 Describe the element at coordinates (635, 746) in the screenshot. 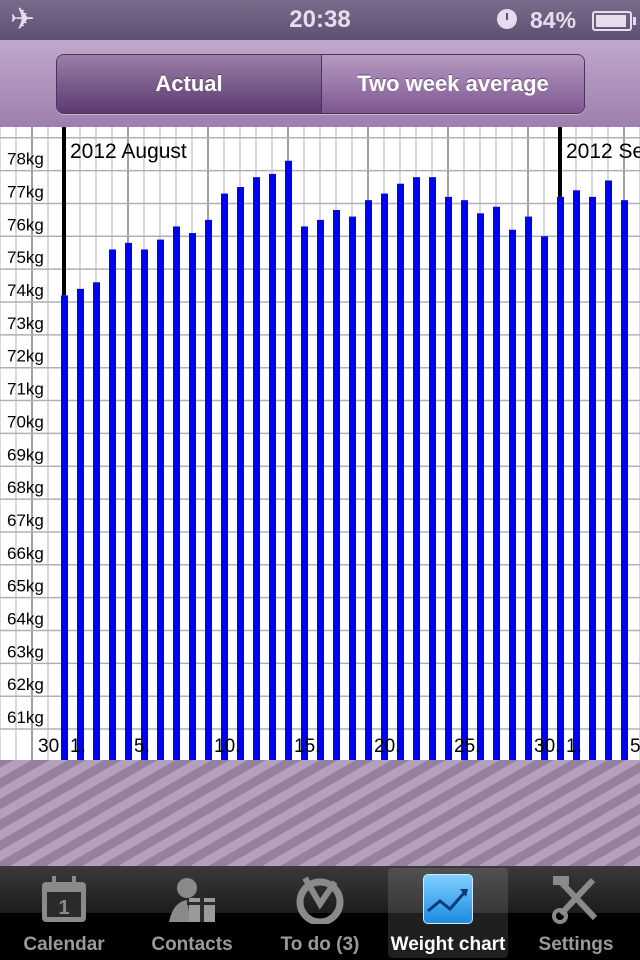

I see `x-tick-label: 5` at that location.